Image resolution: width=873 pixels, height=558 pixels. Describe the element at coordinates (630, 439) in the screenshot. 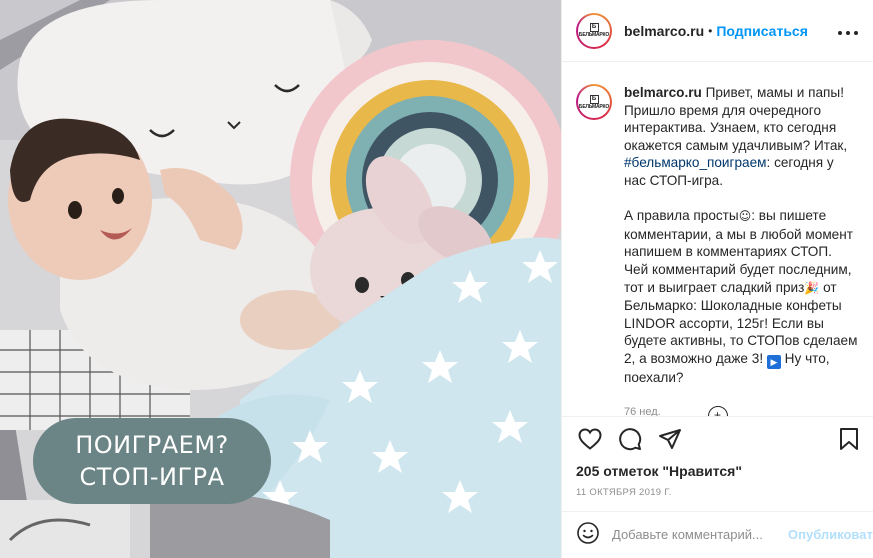

I see `comment-icon` at that location.